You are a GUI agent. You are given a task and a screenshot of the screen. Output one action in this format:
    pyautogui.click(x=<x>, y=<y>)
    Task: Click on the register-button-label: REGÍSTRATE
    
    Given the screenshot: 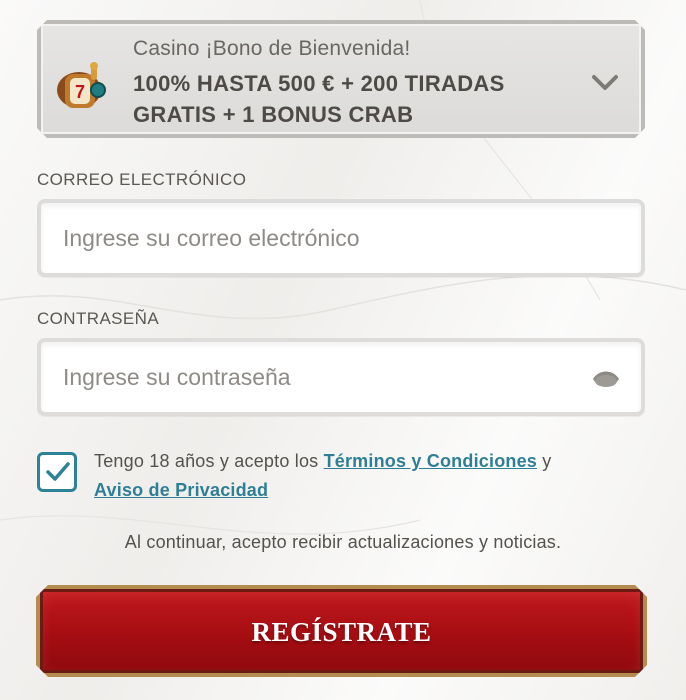 What is the action you would take?
    pyautogui.click(x=341, y=632)
    